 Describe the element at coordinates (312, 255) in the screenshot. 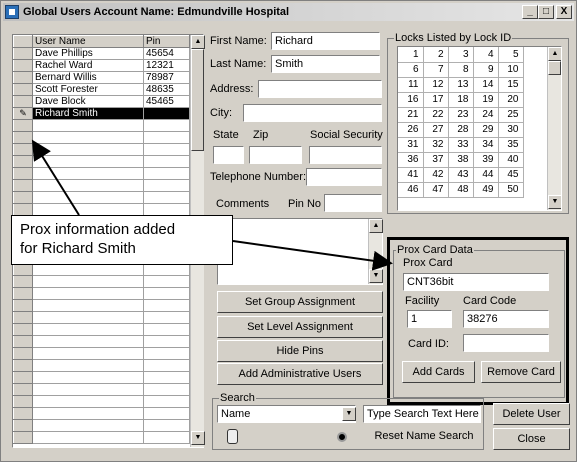

I see `callout-arrow-to-prox` at that location.